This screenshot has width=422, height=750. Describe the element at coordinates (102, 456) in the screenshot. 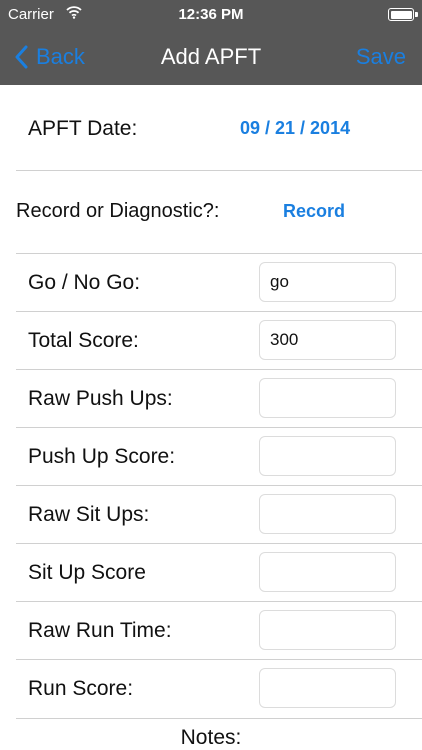

I see `push-up-score-label: Push Up Score:` at that location.